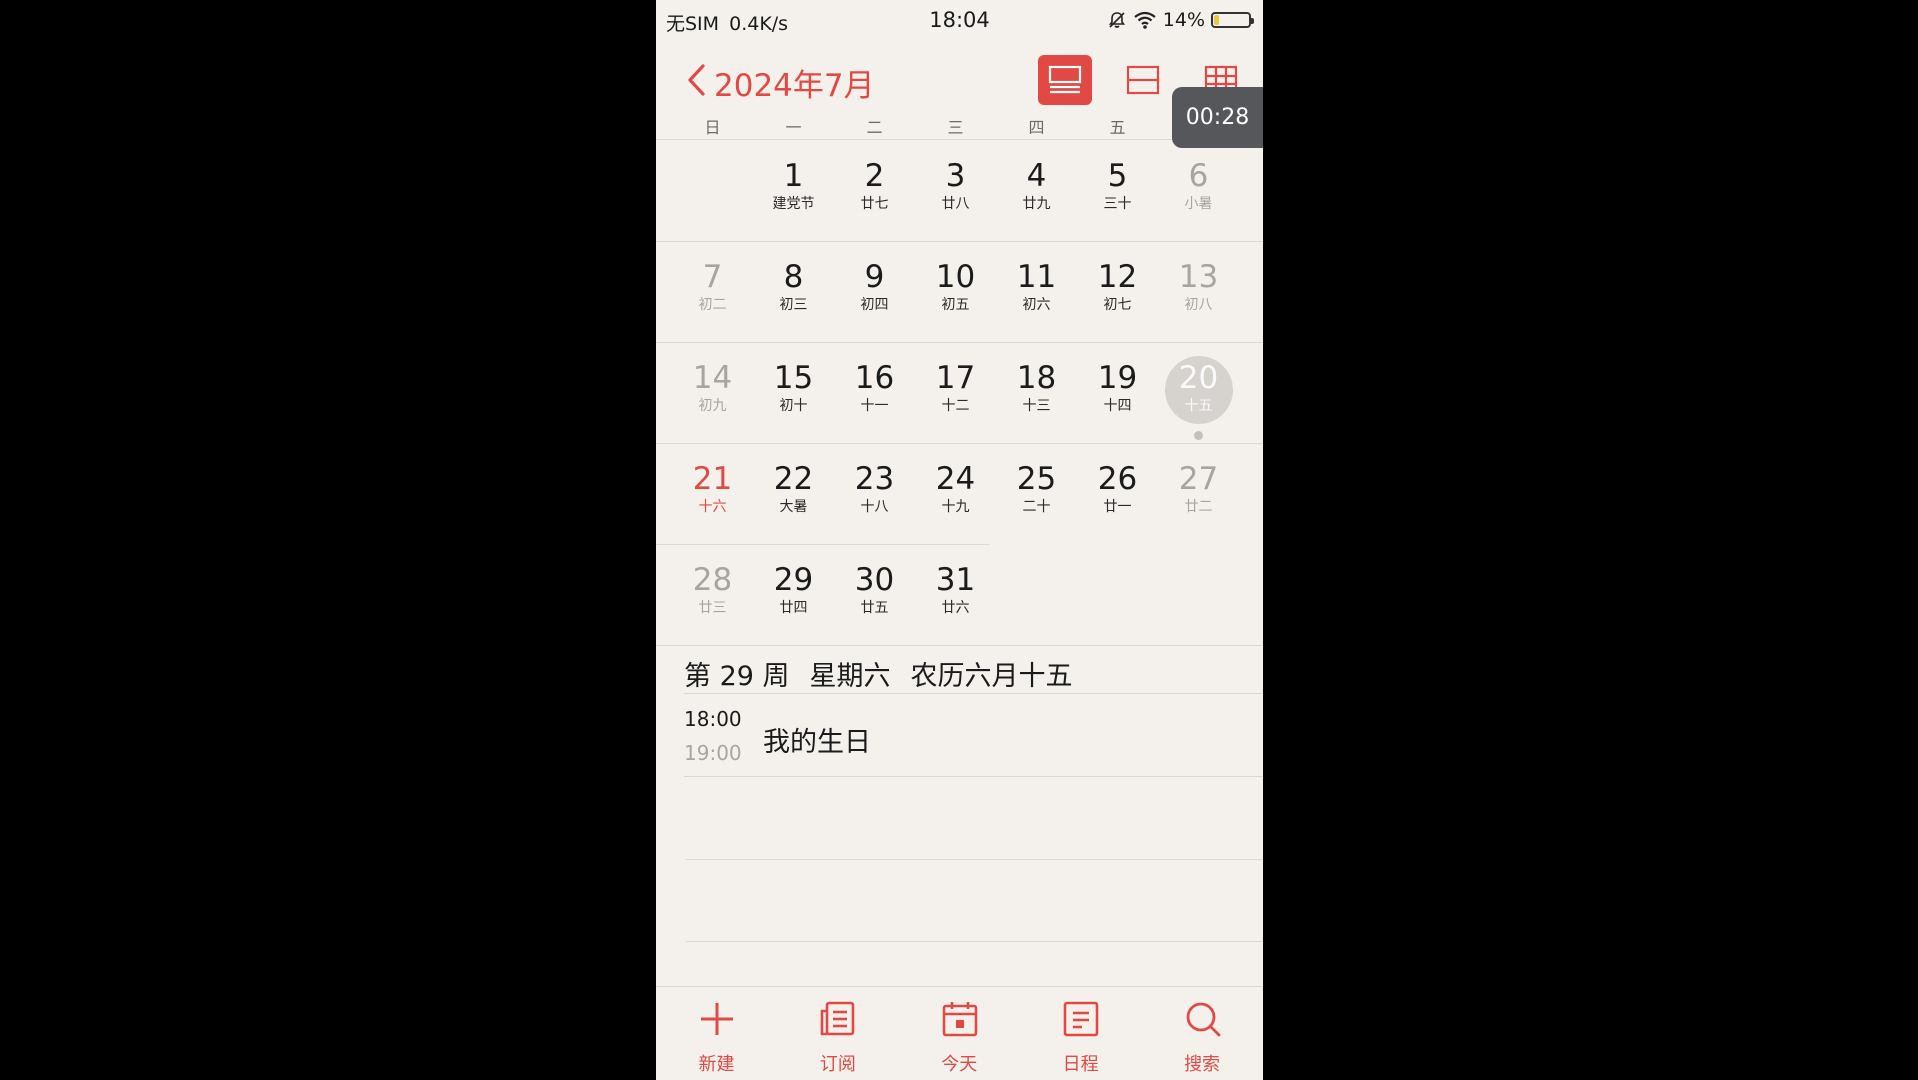 This screenshot has width=1918, height=1080. I want to click on day-cell: 9 初四, so click(874, 291).